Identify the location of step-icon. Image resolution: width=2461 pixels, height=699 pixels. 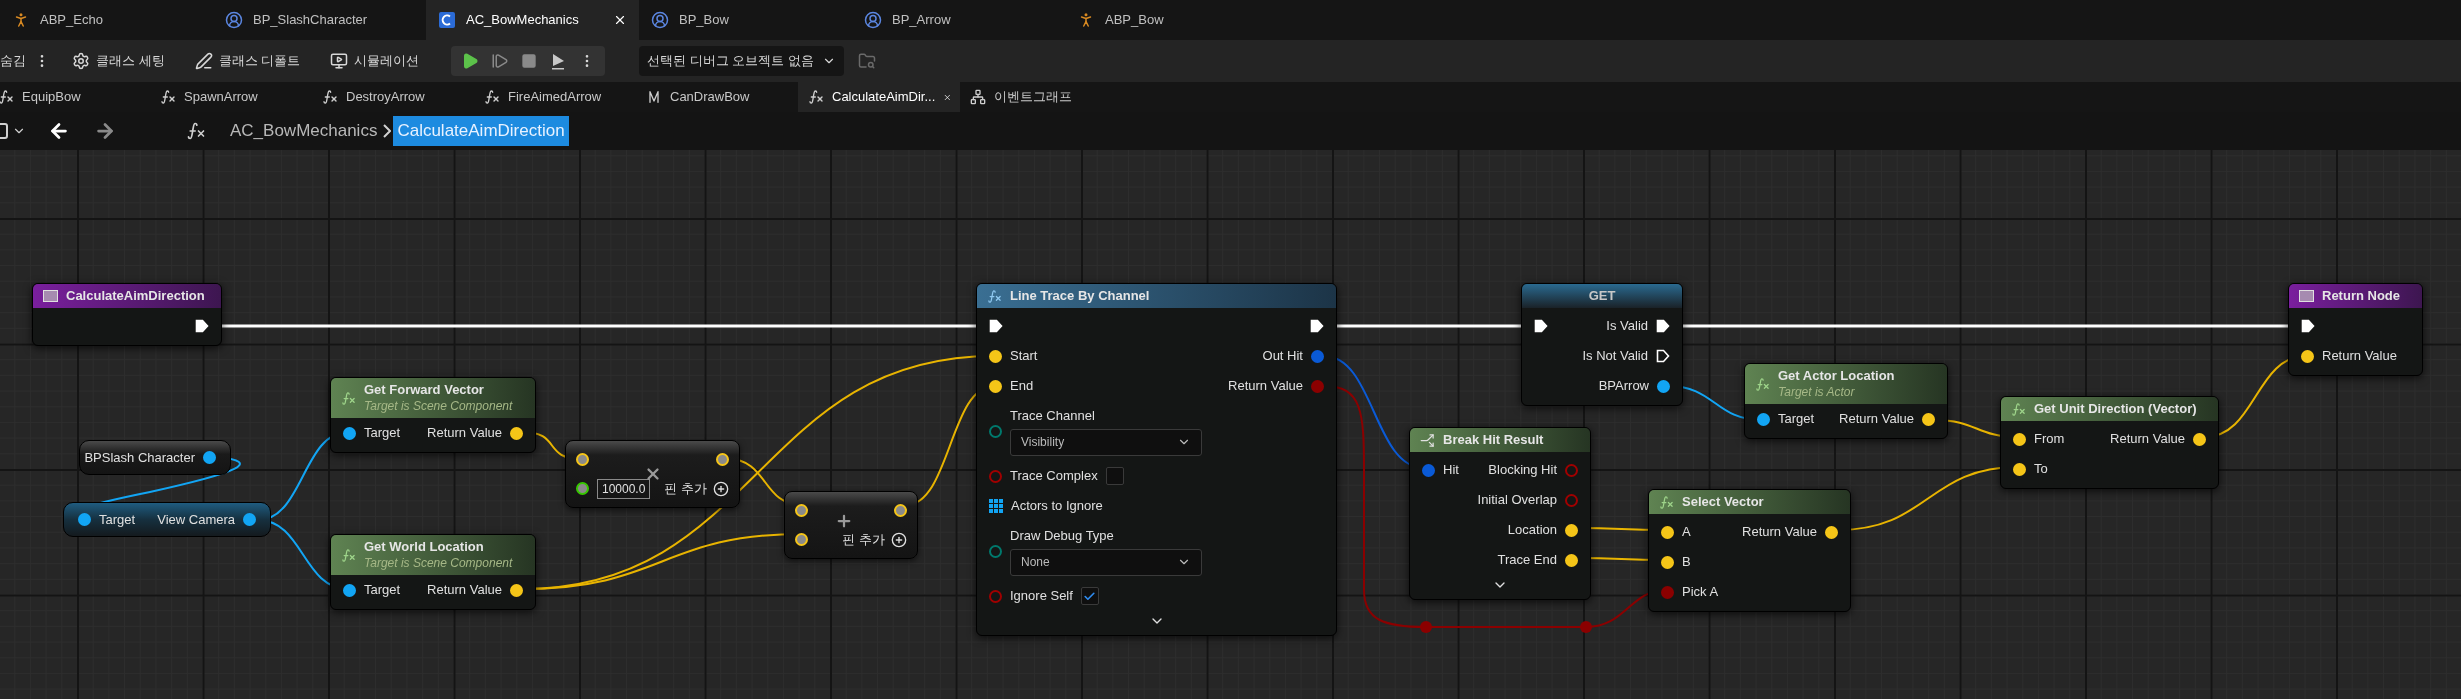
(500, 61).